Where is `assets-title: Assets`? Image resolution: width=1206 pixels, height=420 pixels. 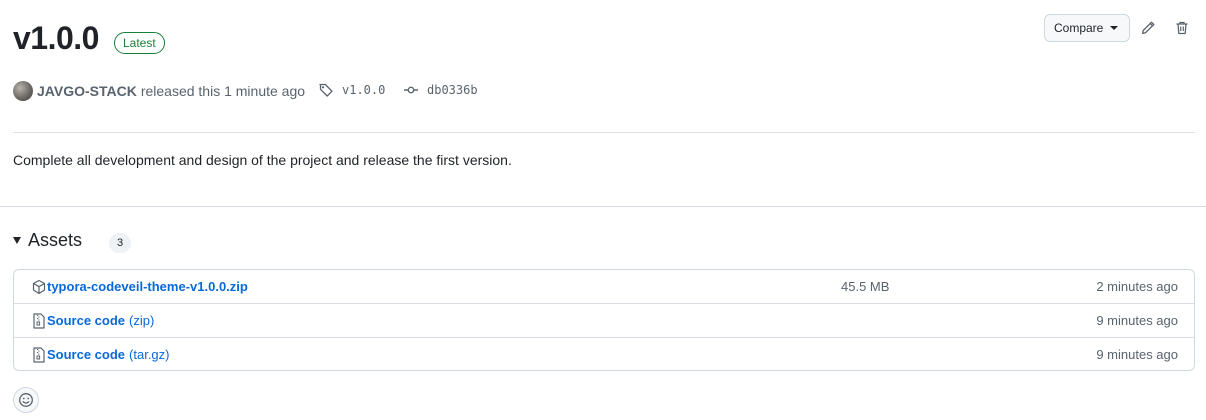
assets-title: Assets is located at coordinates (55, 240).